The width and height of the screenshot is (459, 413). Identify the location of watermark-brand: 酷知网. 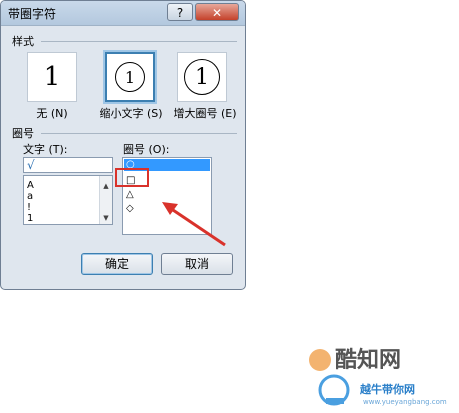
(368, 360).